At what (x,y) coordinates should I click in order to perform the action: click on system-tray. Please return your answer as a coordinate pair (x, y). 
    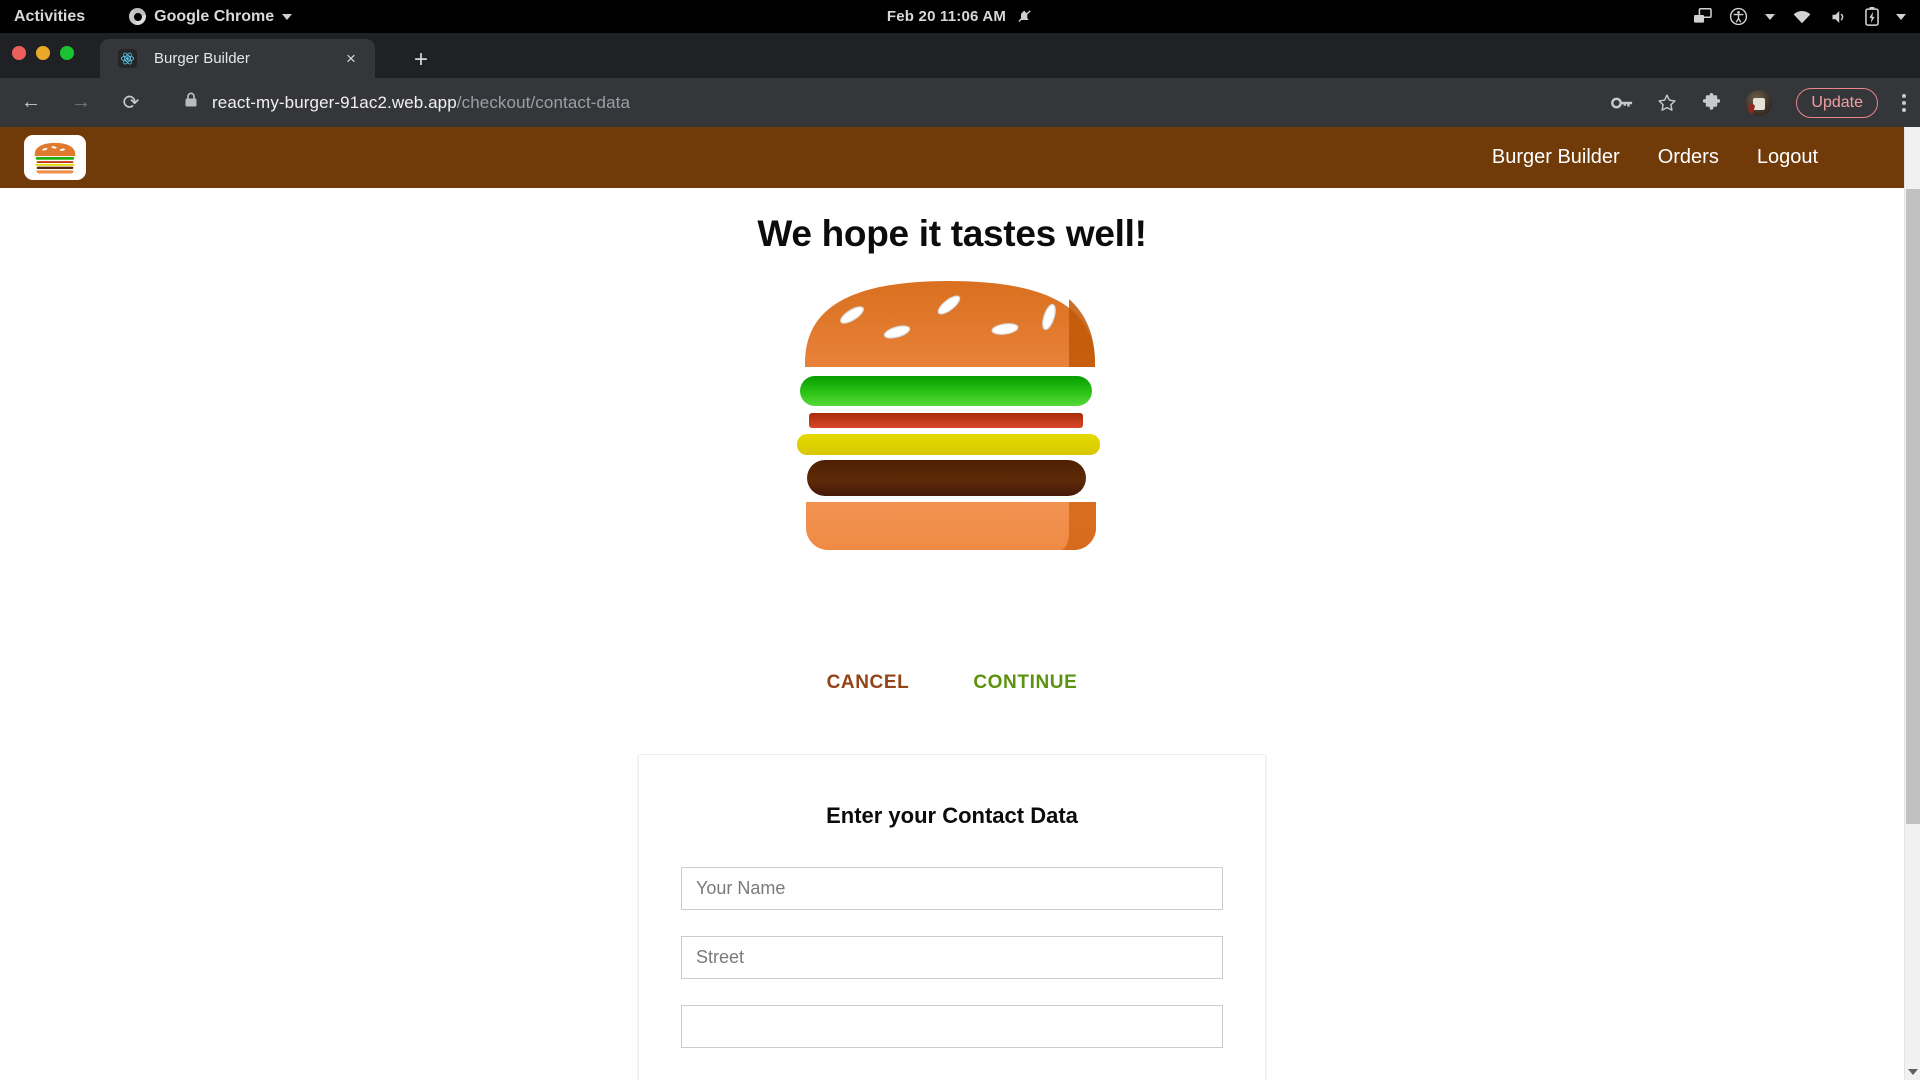
    Looking at the image, I should click on (1799, 16).